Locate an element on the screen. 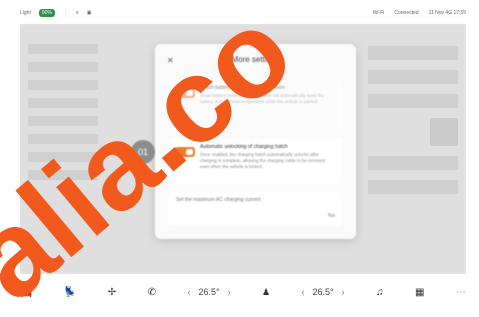  right-climate-control: ‹ 26.5° › is located at coordinates (323, 292).